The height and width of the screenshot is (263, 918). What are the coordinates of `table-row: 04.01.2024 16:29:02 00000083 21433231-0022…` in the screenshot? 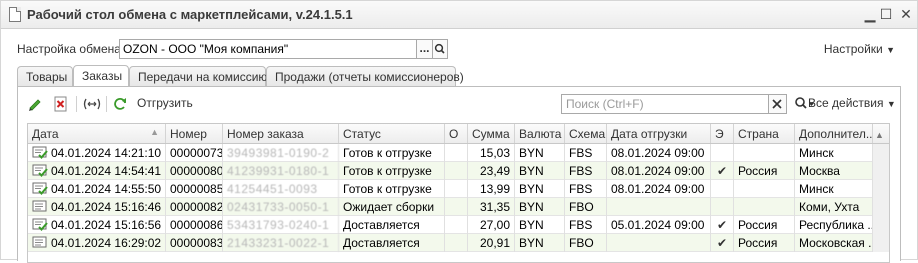 It's located at (458, 243).